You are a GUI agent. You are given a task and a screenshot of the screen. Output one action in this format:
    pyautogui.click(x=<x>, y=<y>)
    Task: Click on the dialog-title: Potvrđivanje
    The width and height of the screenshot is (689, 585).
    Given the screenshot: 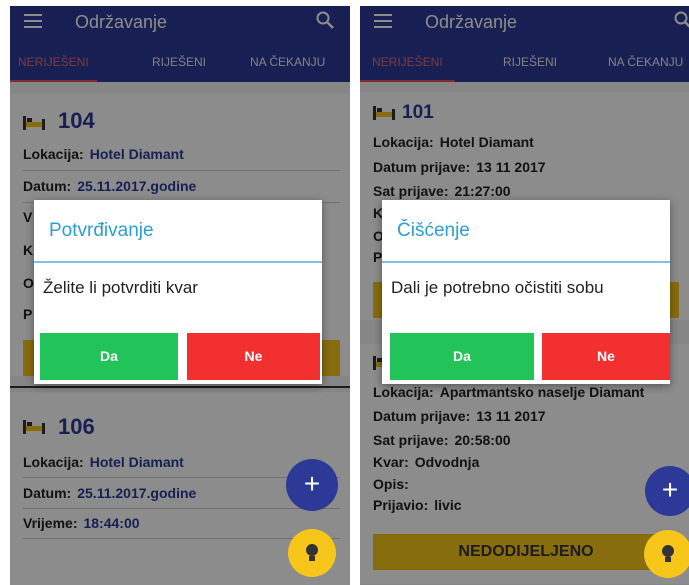 What is the action you would take?
    pyautogui.click(x=101, y=230)
    